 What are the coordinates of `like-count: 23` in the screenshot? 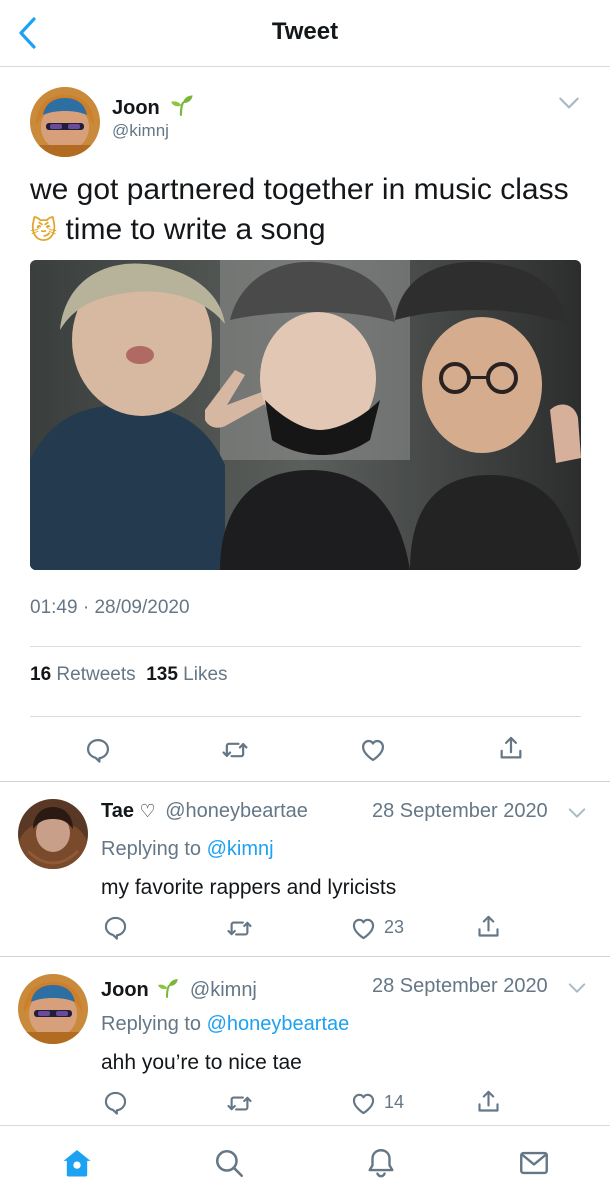 It's located at (394, 927).